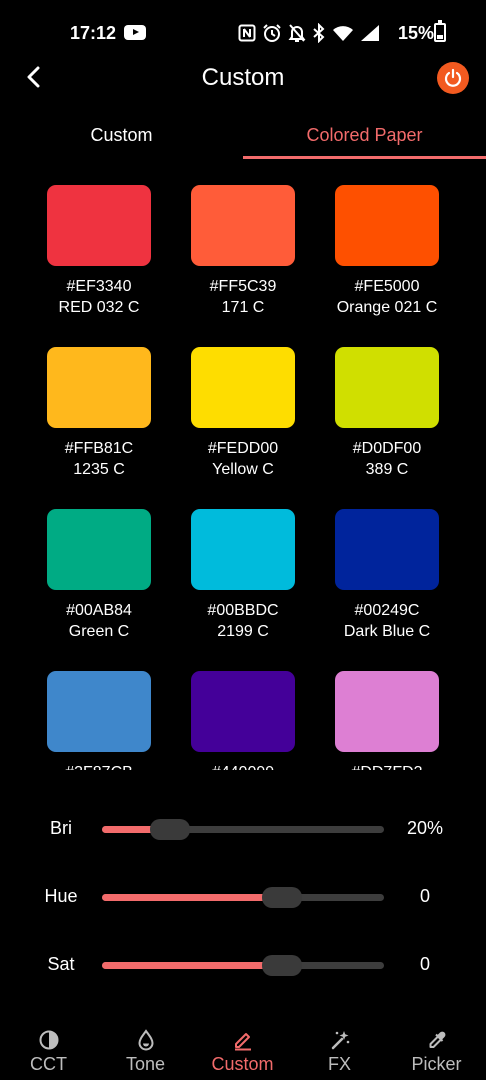  I want to click on status-bar: 17:12 15%, so click(243, 32).